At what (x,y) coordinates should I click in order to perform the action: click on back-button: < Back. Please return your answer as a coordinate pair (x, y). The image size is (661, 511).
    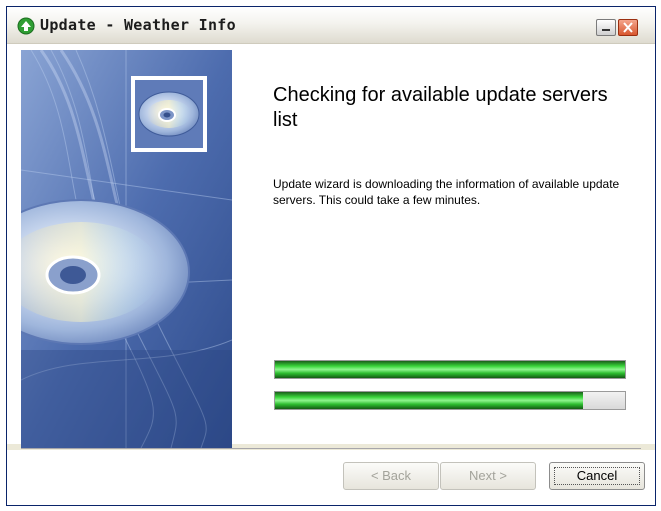
    Looking at the image, I should click on (391, 476).